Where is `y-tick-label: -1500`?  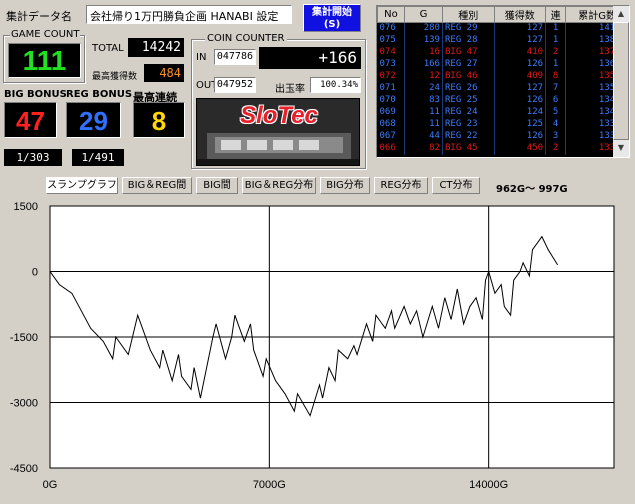
y-tick-label: -1500 is located at coordinates (24, 338).